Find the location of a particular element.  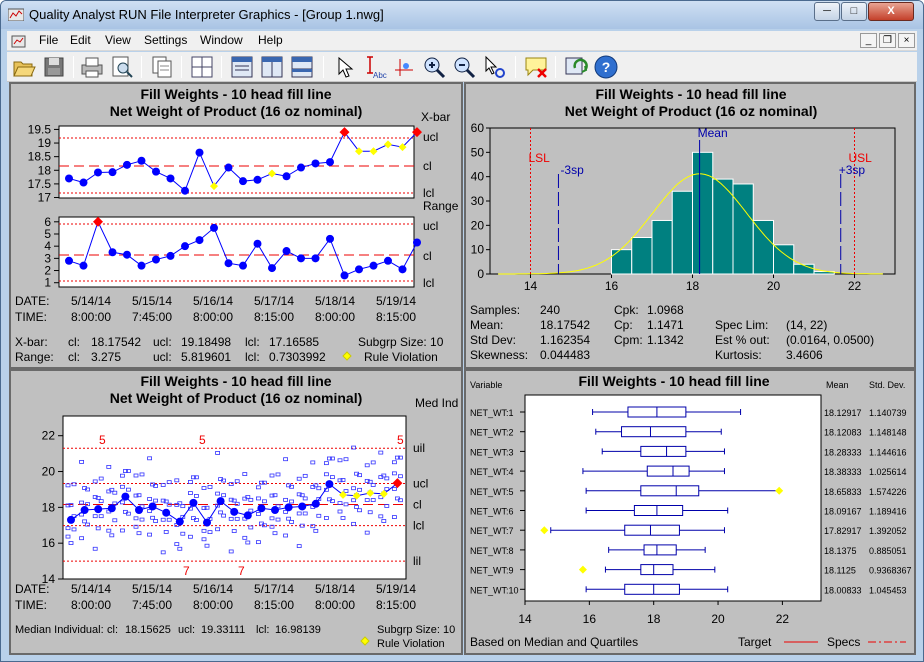

print-preview-icon is located at coordinates (122, 67).